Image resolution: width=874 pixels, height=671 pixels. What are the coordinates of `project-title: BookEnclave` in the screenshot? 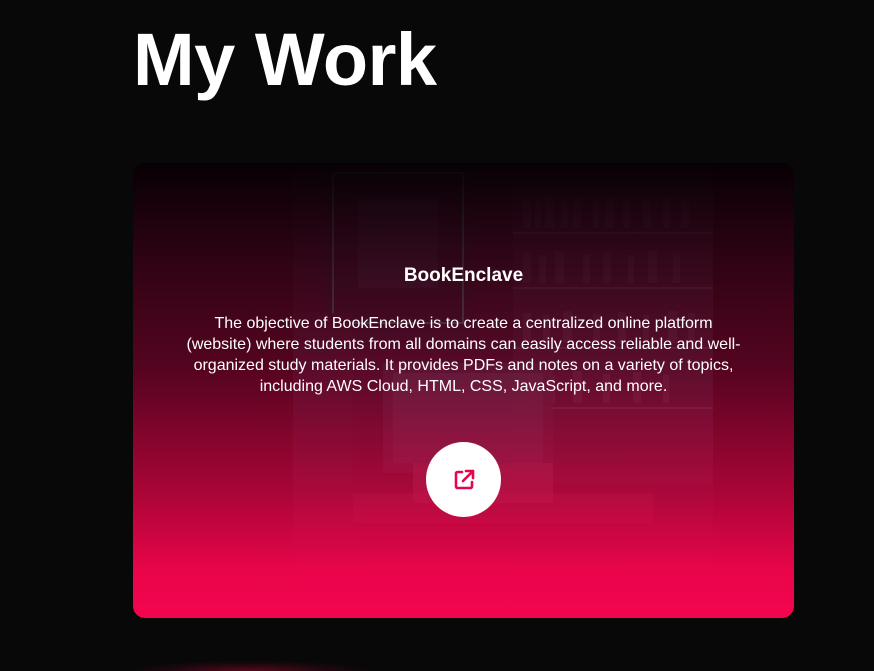 It's located at (463, 275).